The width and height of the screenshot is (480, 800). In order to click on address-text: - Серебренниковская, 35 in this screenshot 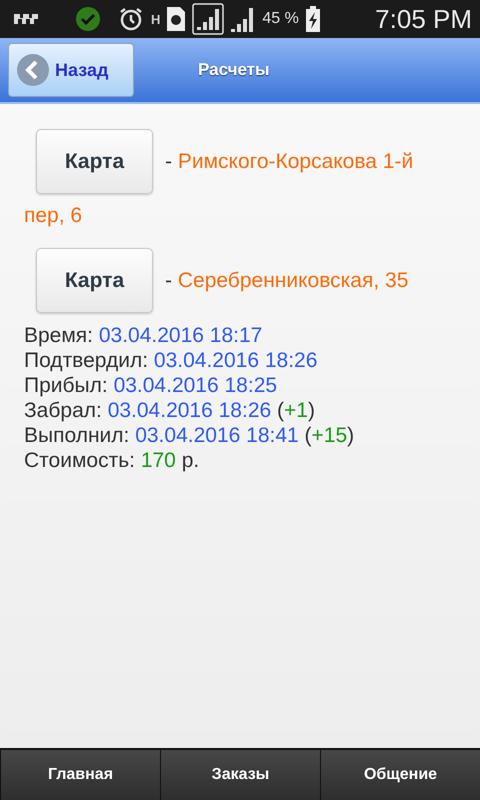, I will do `click(286, 281)`.